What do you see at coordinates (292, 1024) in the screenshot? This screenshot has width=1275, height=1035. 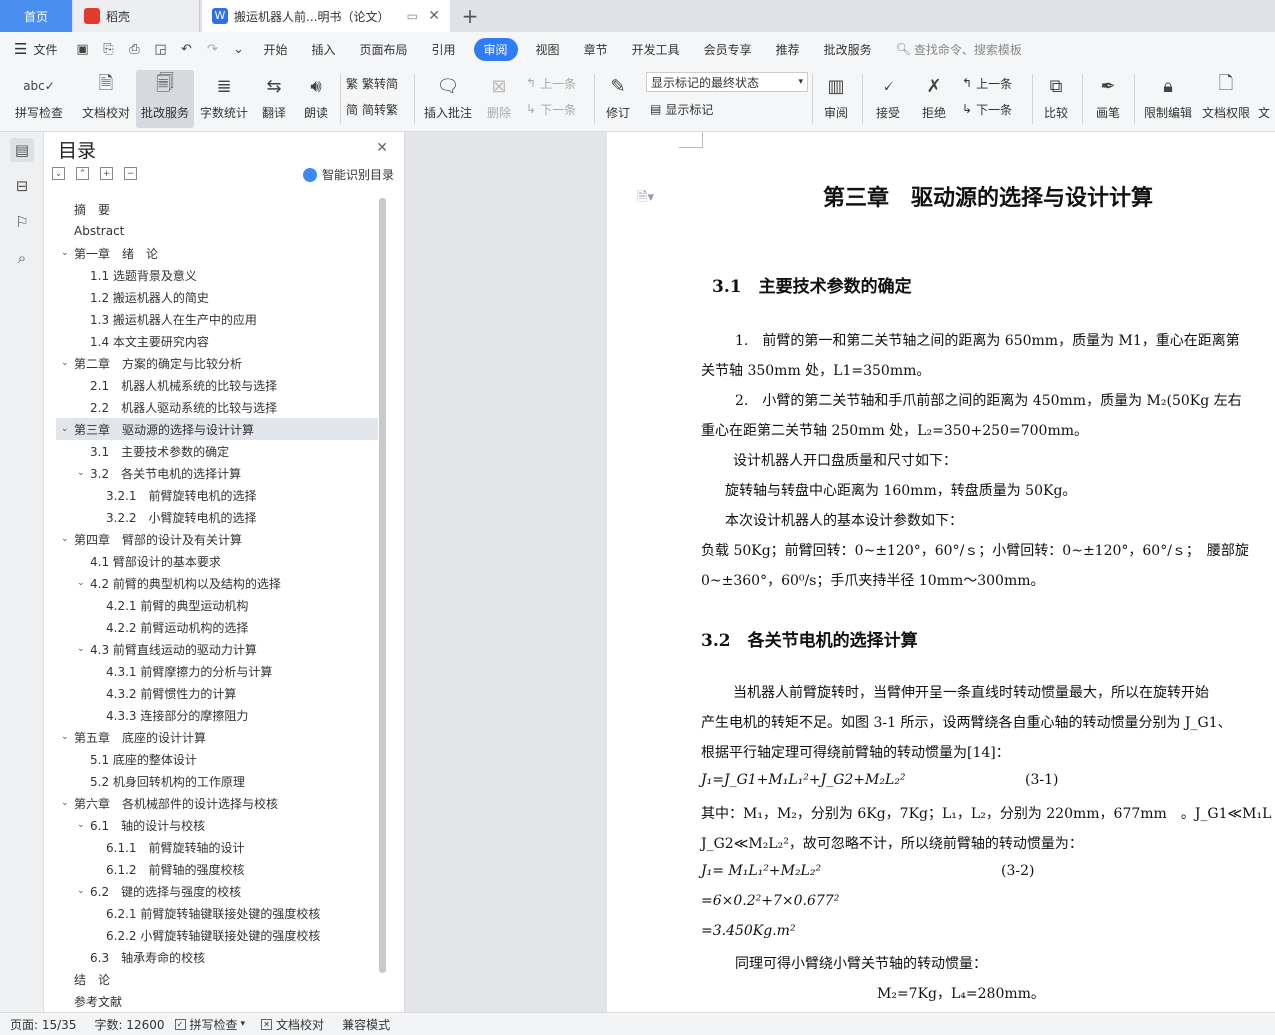 I see `doc-check-status: ✕ 文档校对` at bounding box center [292, 1024].